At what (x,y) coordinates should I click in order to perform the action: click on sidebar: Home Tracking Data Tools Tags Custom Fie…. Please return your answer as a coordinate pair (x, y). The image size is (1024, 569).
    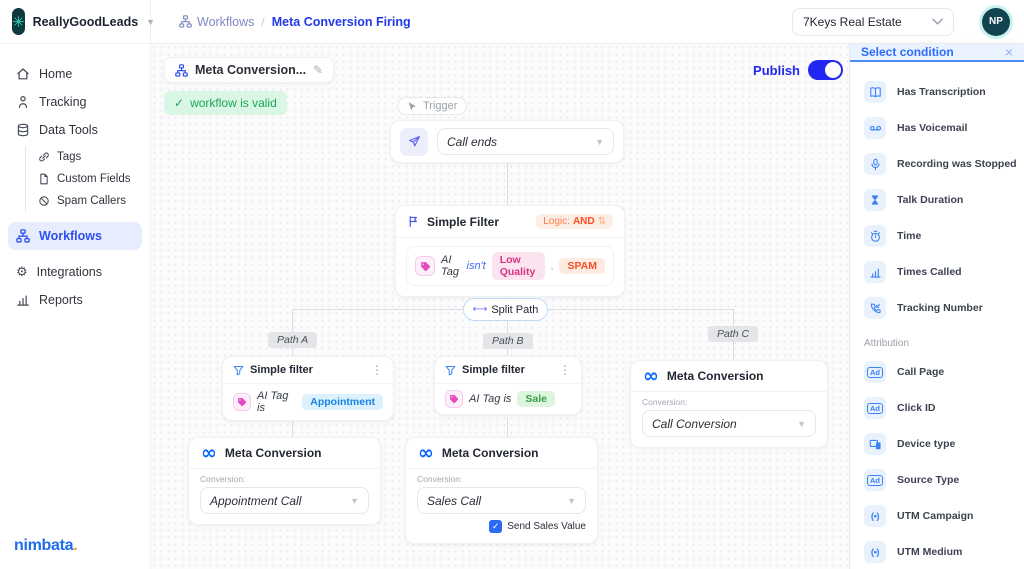
    Looking at the image, I should click on (75, 306).